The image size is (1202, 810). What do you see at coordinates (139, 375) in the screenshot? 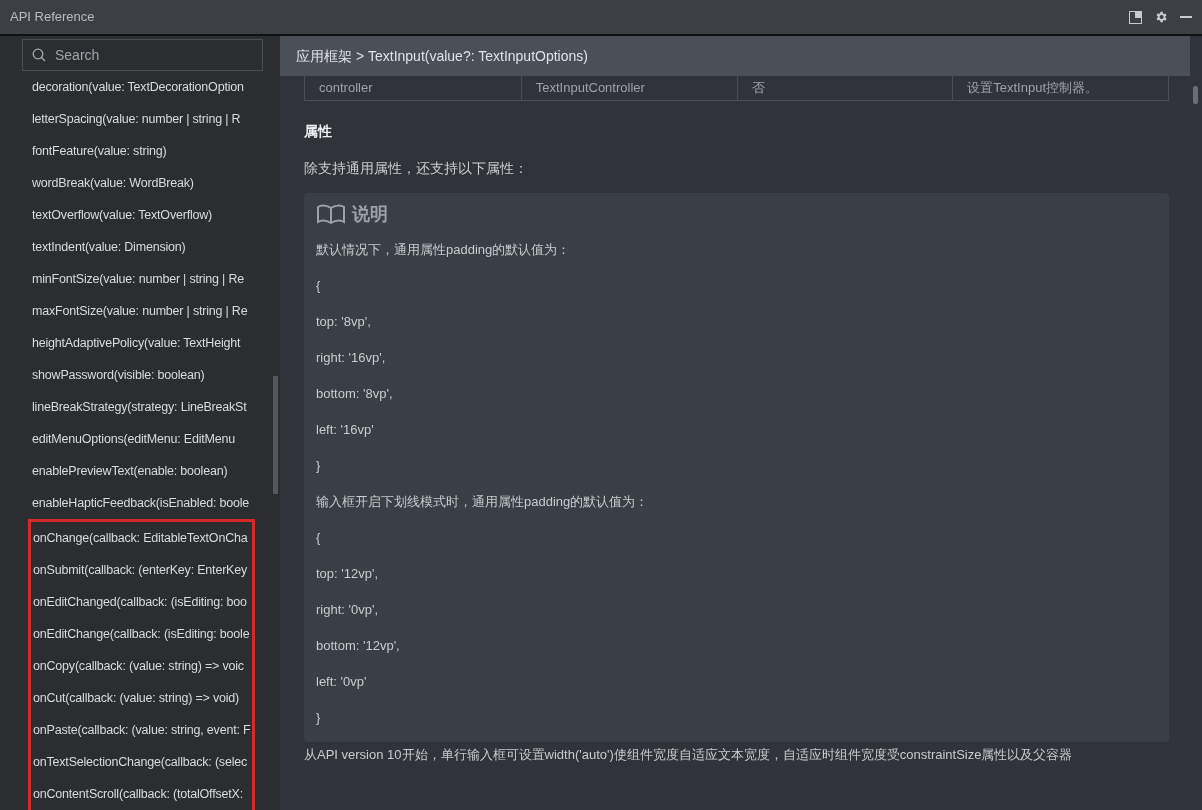
I see `sidebar-item: showPassword(visible: boolean)` at bounding box center [139, 375].